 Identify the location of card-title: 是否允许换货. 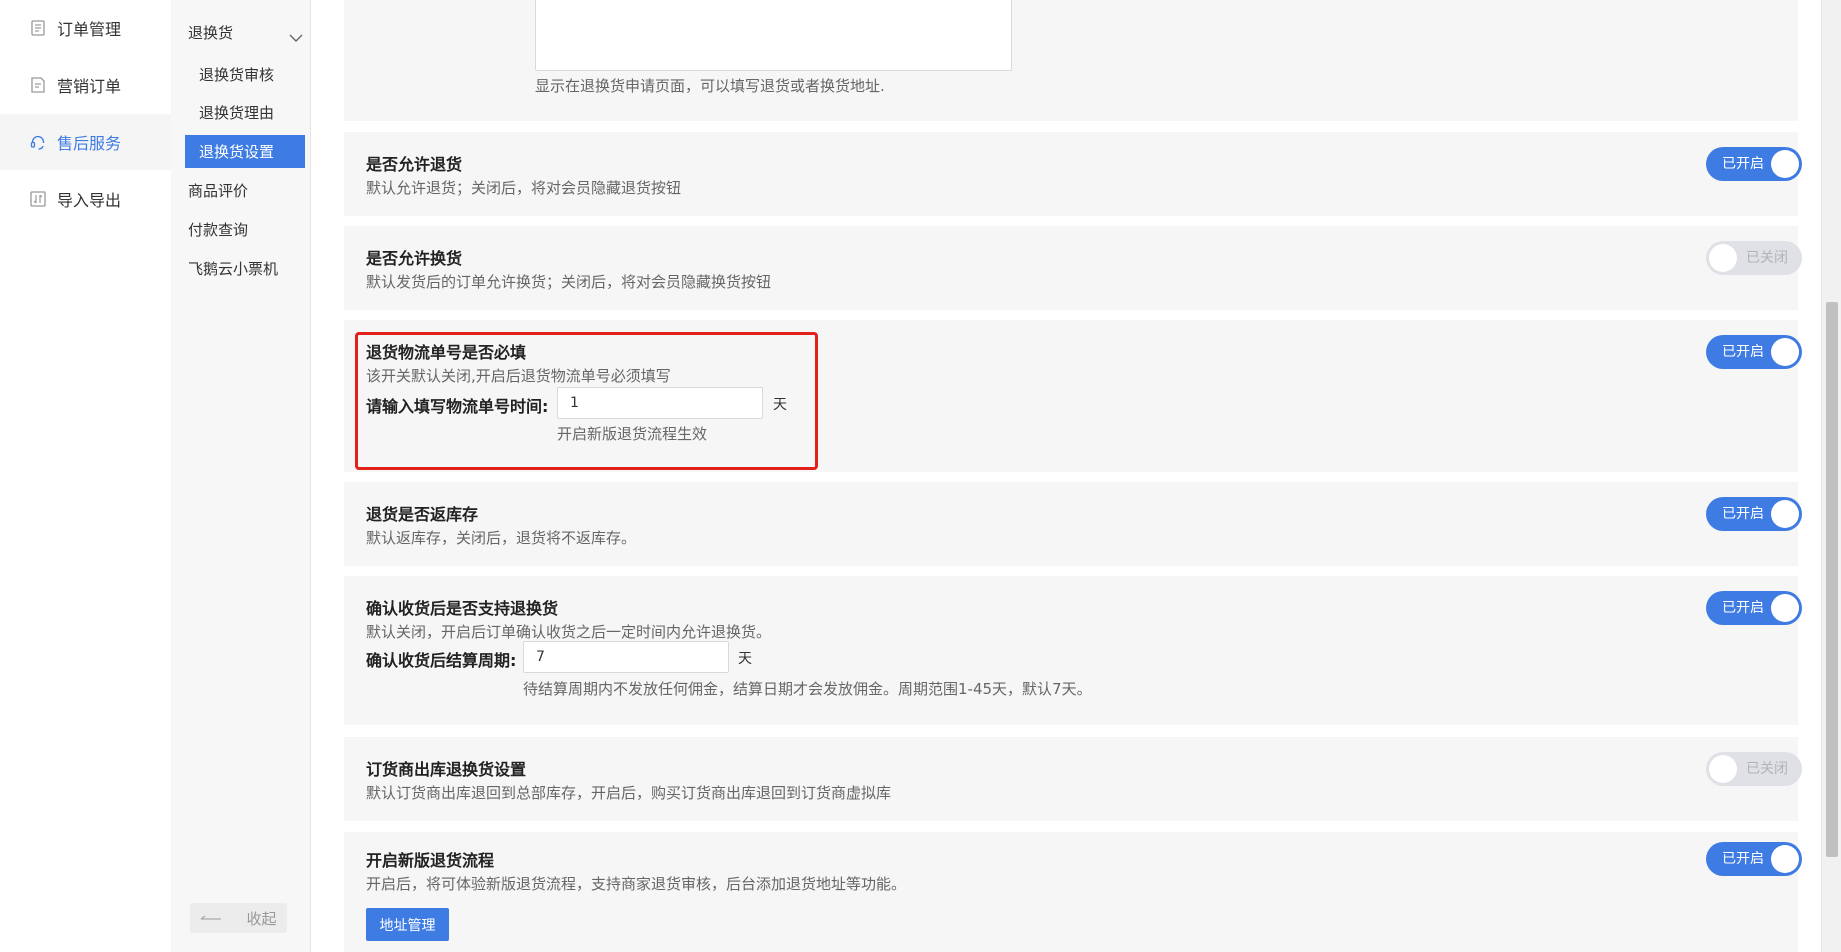
(414, 258).